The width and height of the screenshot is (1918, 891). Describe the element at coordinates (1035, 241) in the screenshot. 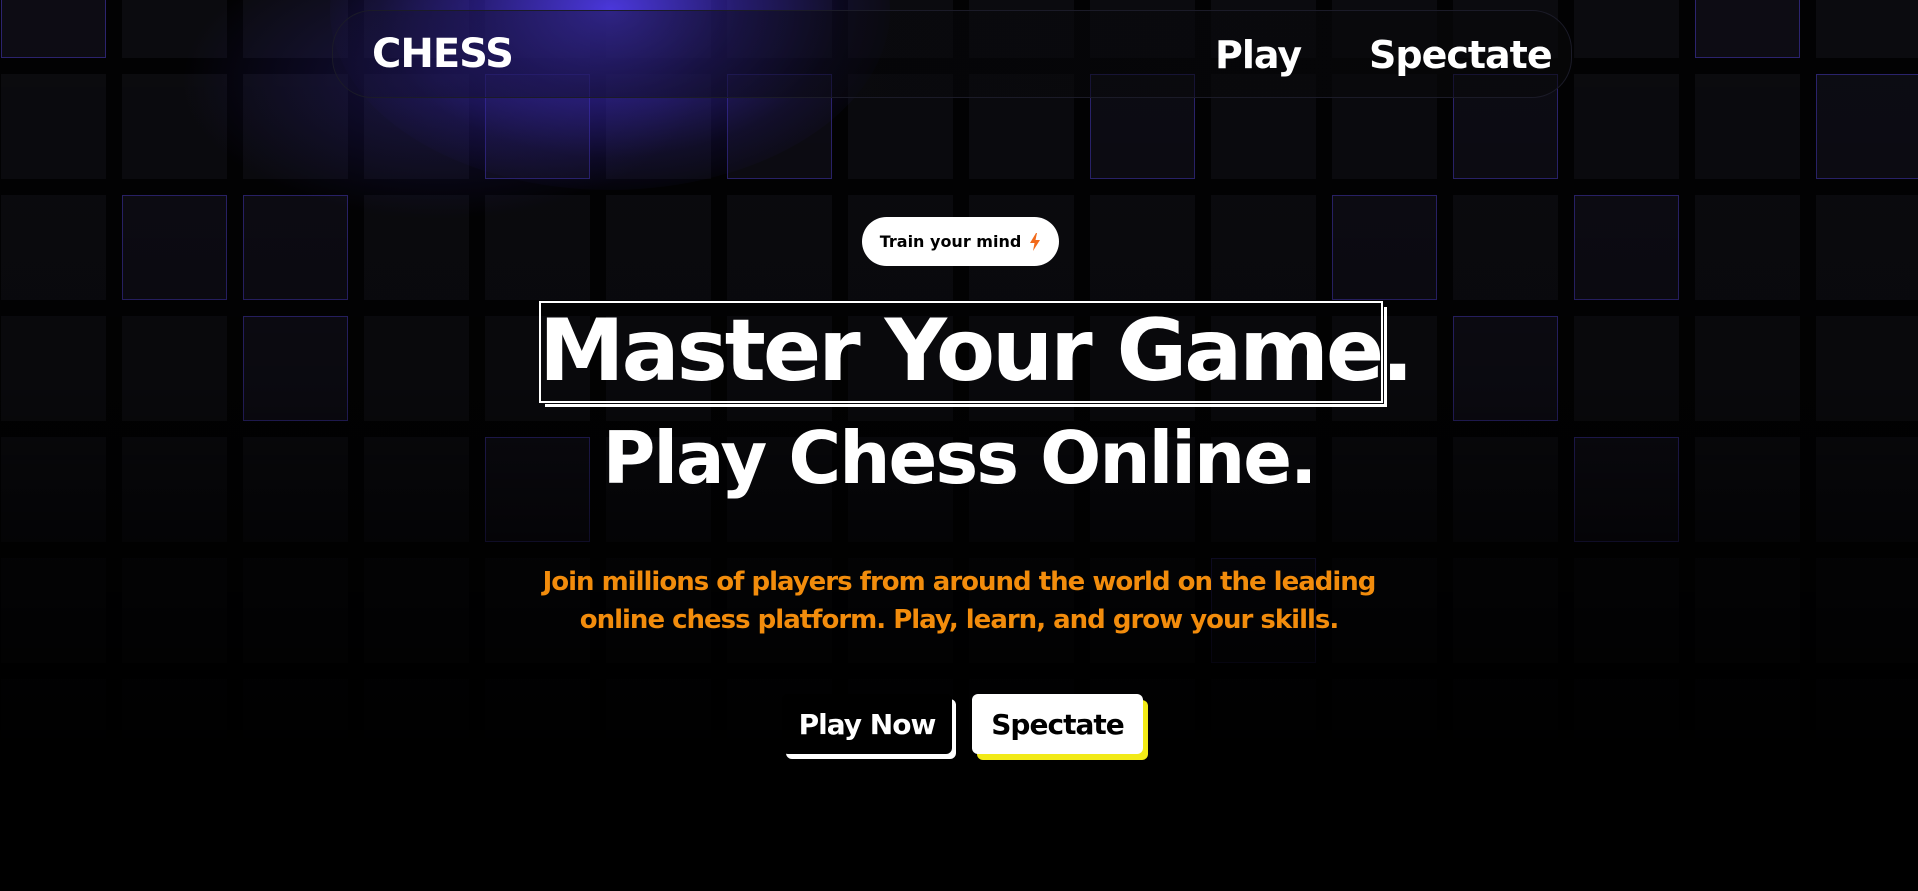

I see `lightning-bolt-icon` at that location.